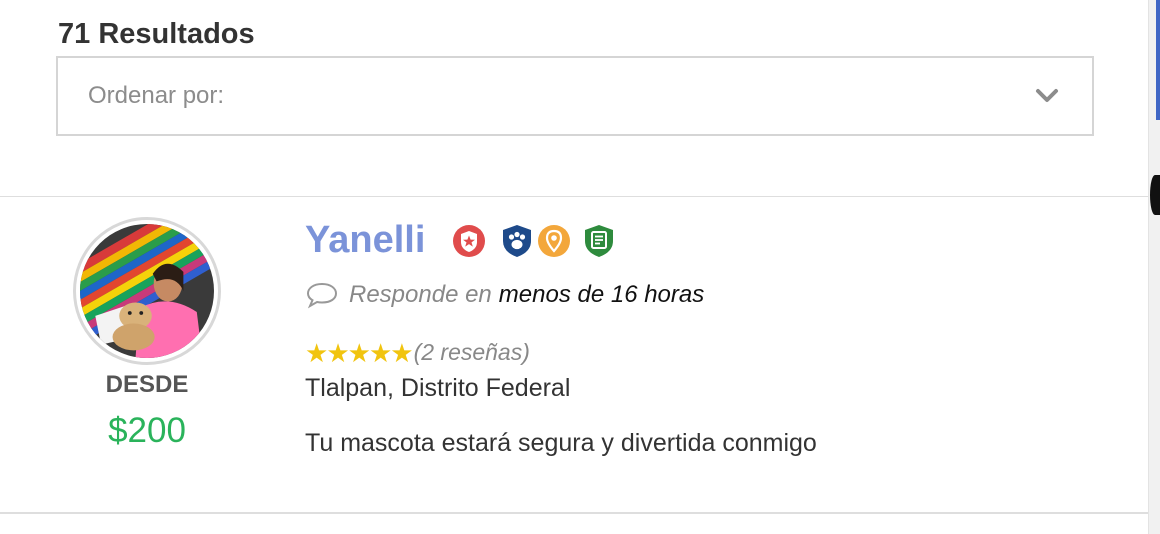  What do you see at coordinates (1158, 60) in the screenshot?
I see `map-edge` at bounding box center [1158, 60].